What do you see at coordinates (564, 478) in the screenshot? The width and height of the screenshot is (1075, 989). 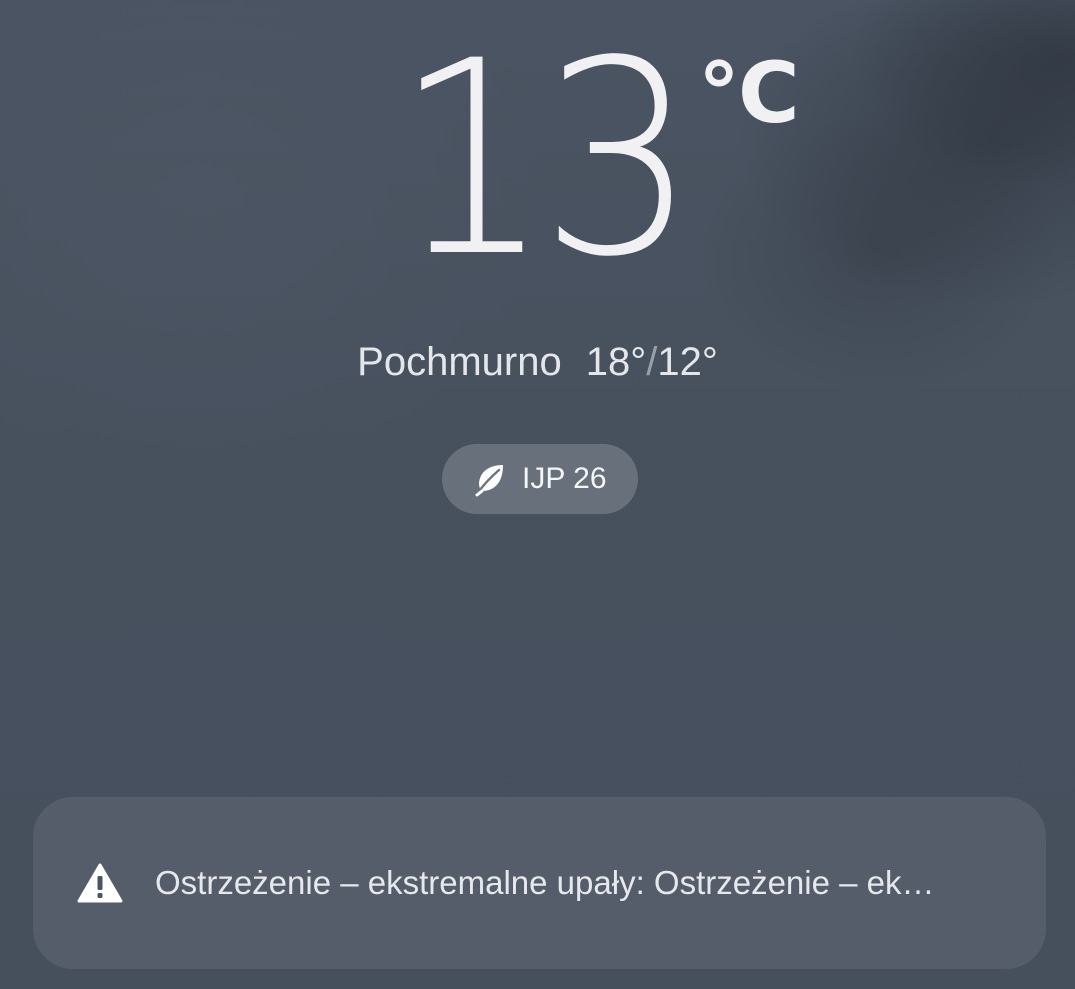 I see `air-quality-label: IJP 26` at bounding box center [564, 478].